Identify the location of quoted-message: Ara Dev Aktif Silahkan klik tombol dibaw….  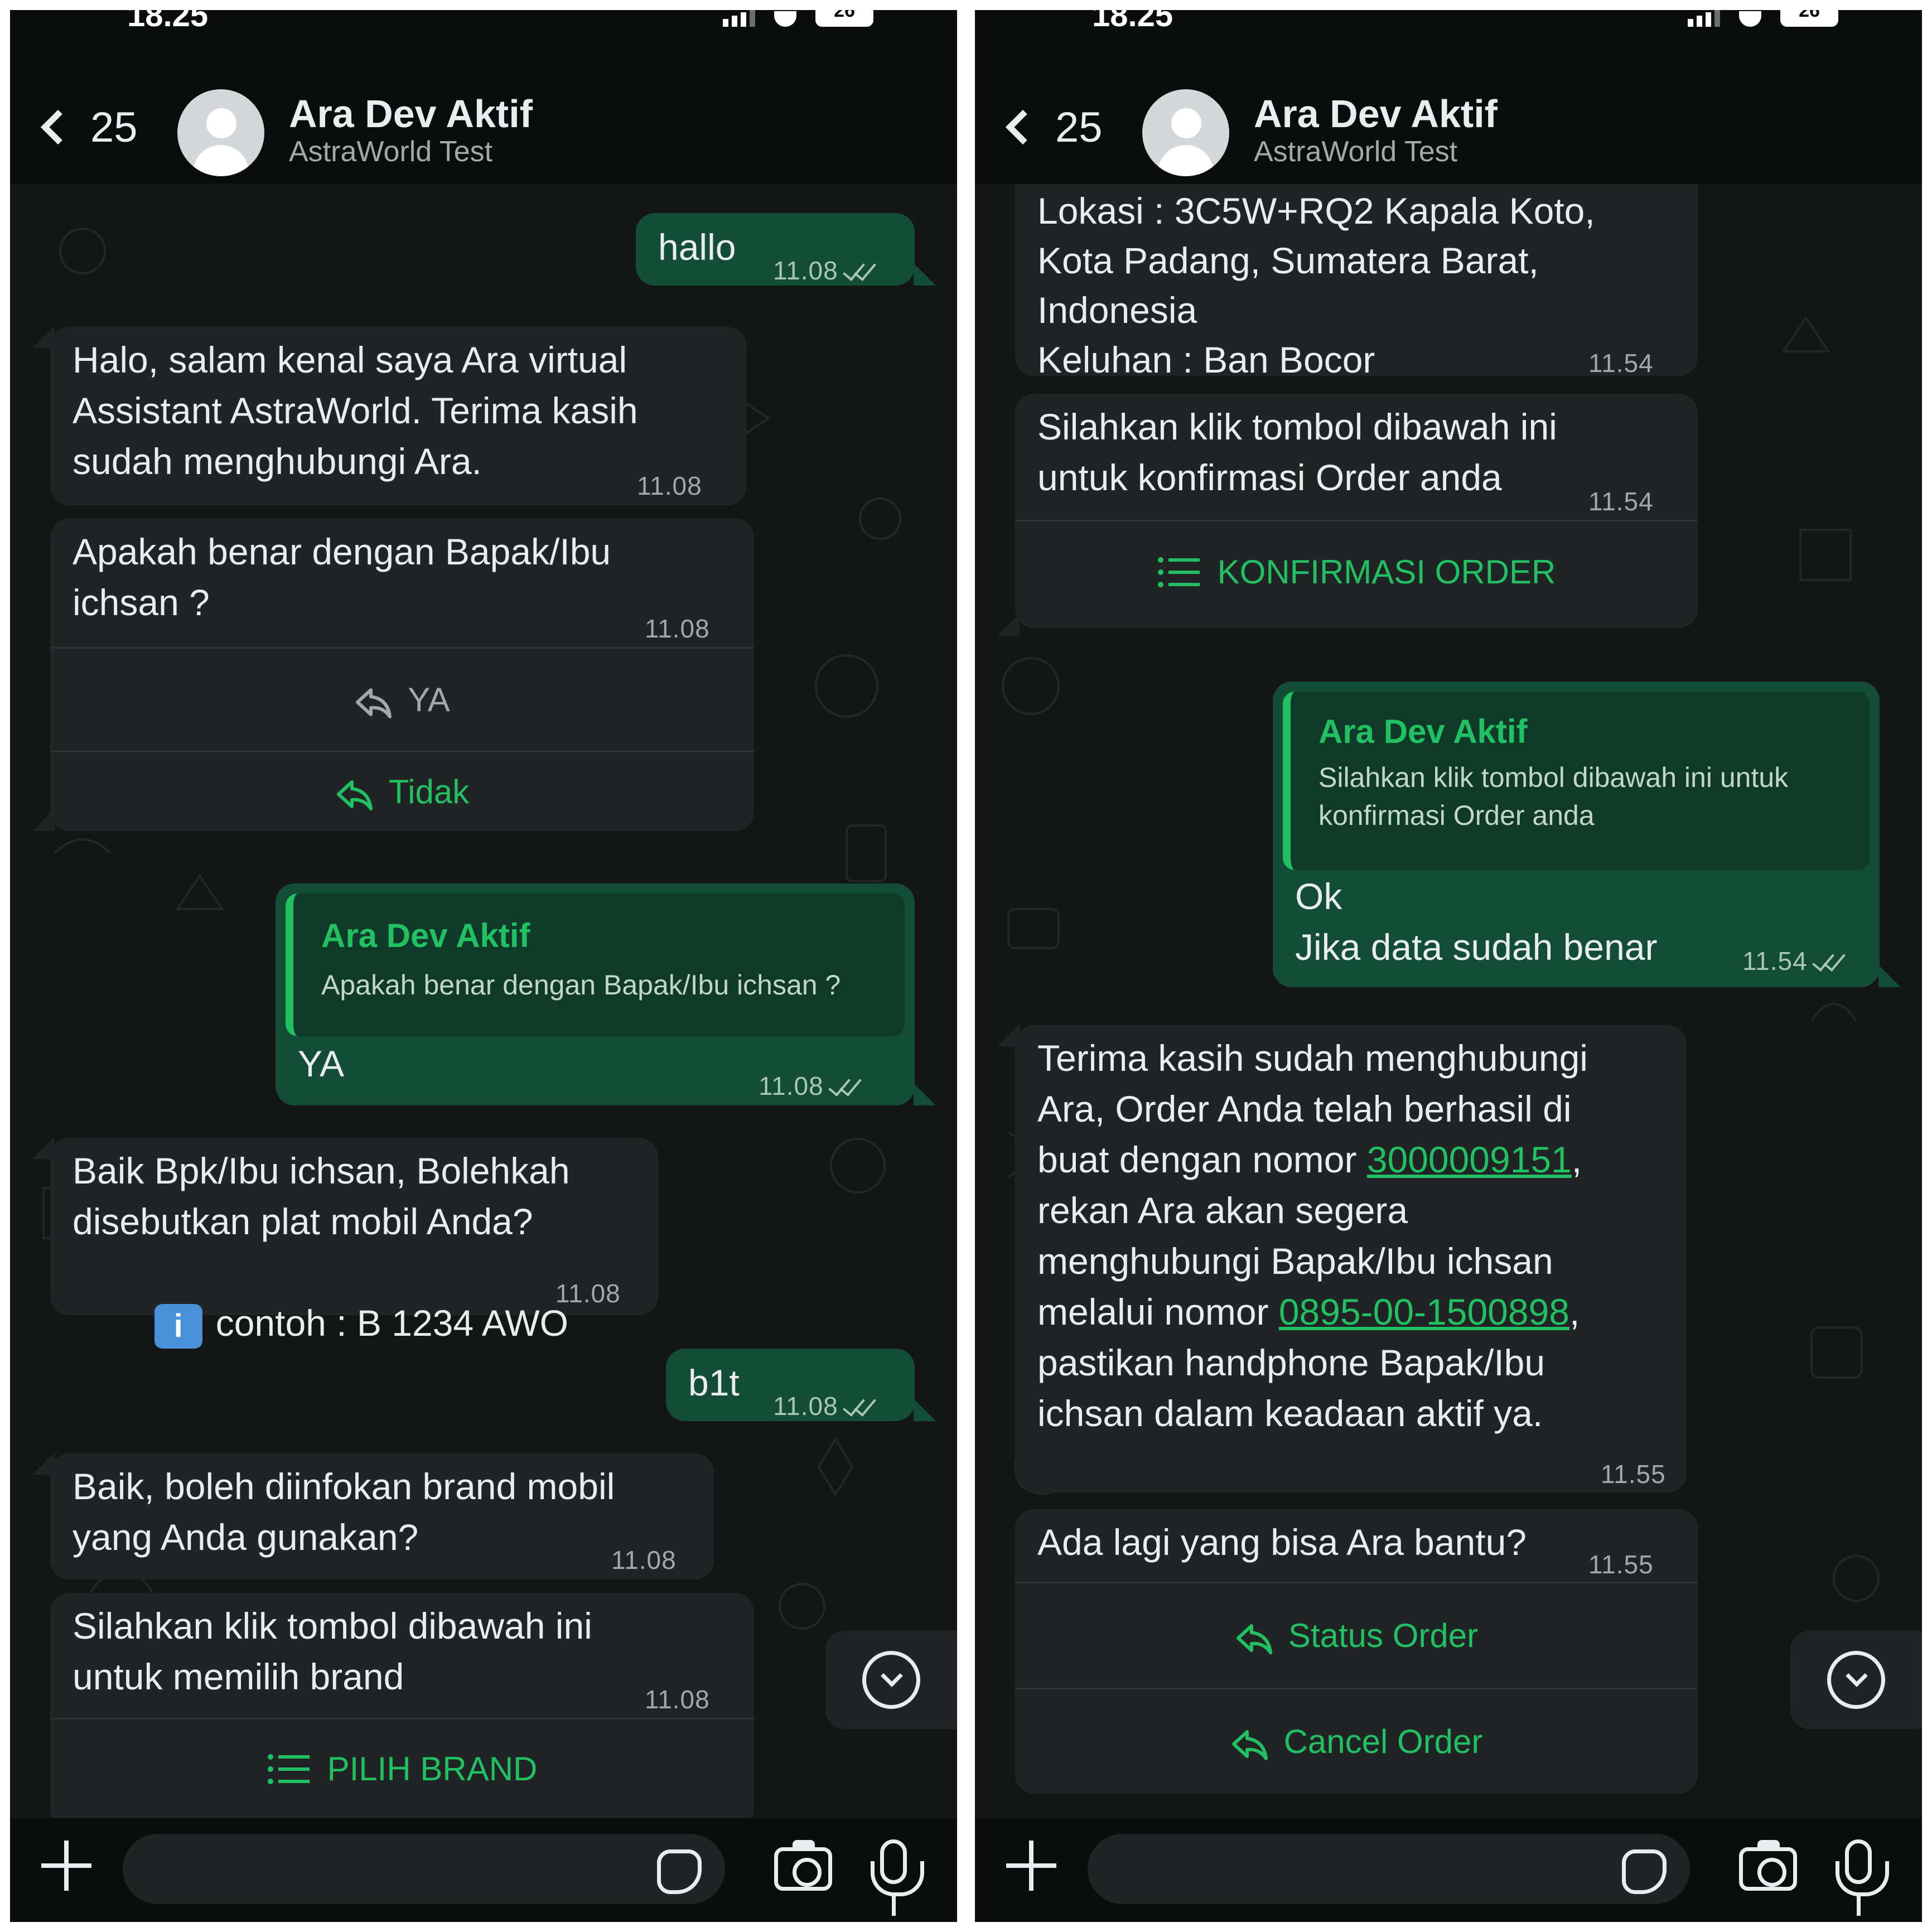
(1576, 781).